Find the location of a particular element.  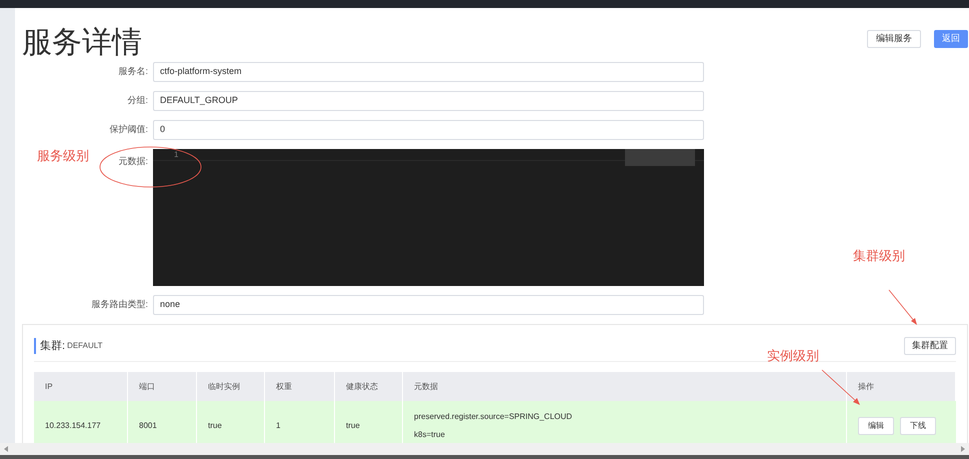

cluster-config-button: 集群配置 is located at coordinates (930, 346).